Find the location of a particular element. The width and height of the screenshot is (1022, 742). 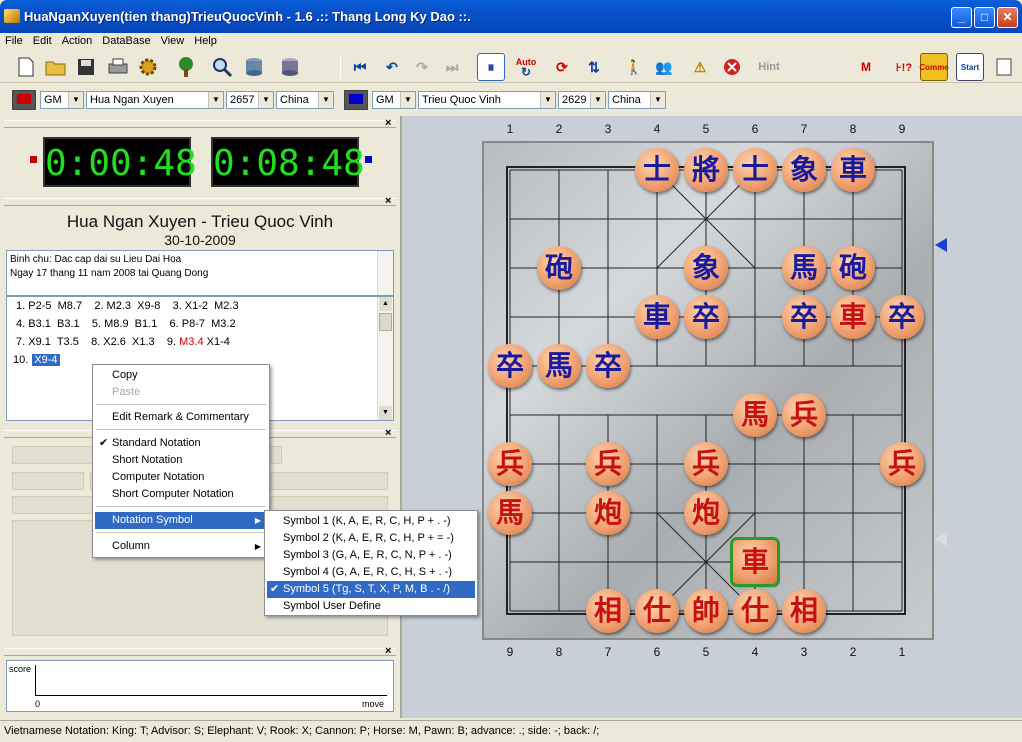

menu-symbol-user-define: Symbol User Define is located at coordinates (371, 606).